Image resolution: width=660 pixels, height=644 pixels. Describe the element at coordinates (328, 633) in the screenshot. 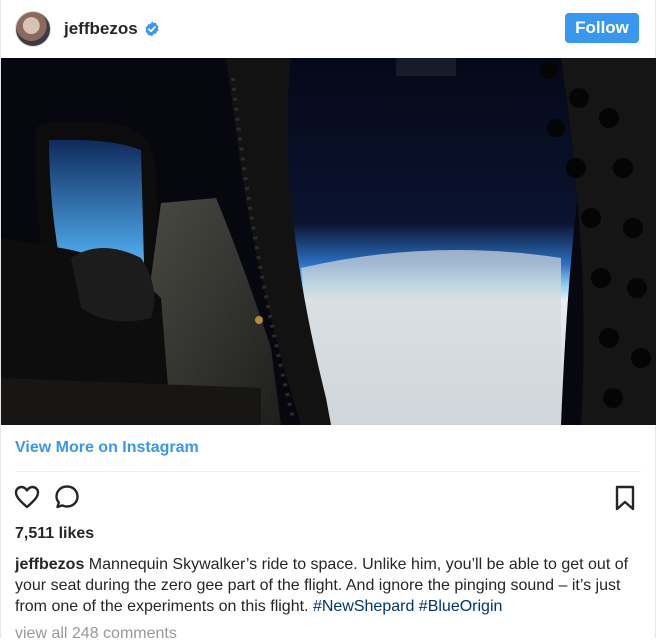

I see `view-all-comments-link: view all 248 comments` at that location.